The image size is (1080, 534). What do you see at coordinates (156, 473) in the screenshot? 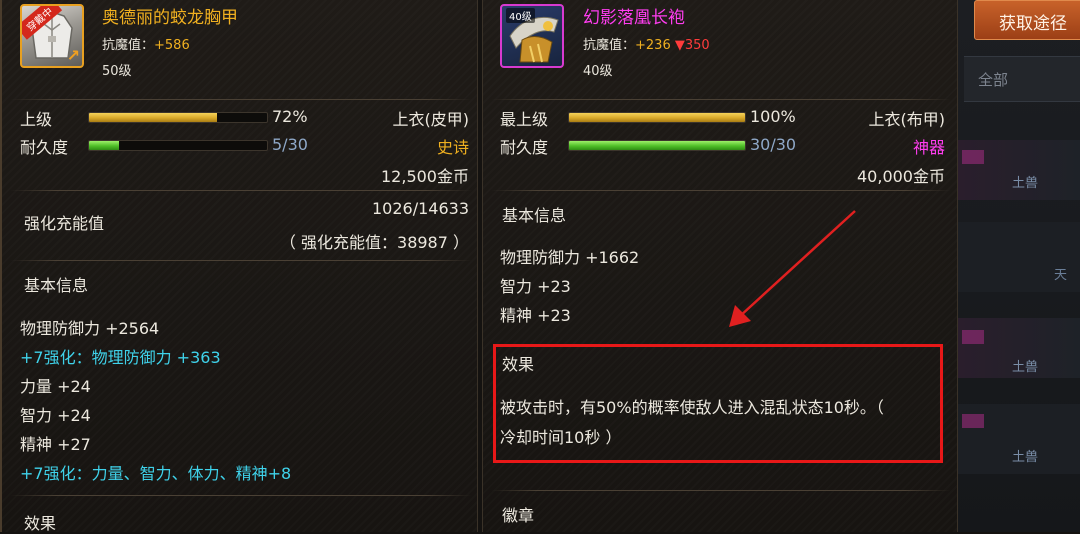
I see `stat-line: +7强化：力量、智力、体力、精神+8` at bounding box center [156, 473].